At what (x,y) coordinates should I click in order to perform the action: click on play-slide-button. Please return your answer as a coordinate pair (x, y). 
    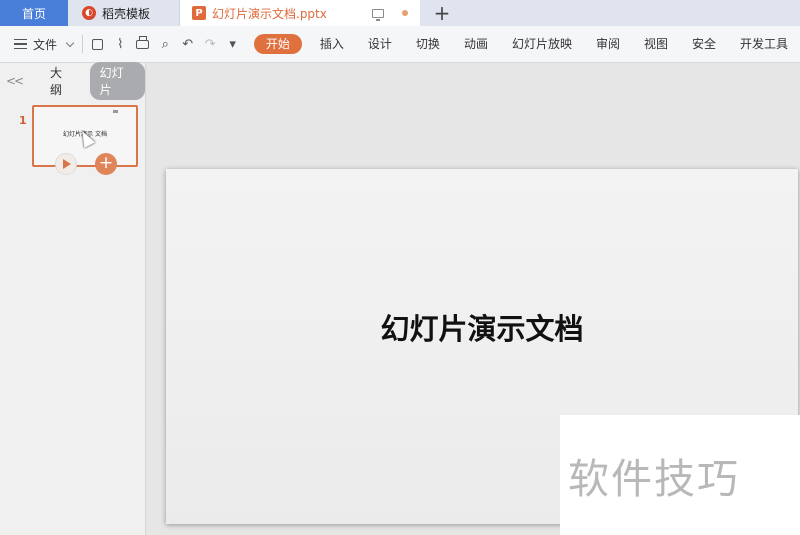
    Looking at the image, I should click on (66, 164).